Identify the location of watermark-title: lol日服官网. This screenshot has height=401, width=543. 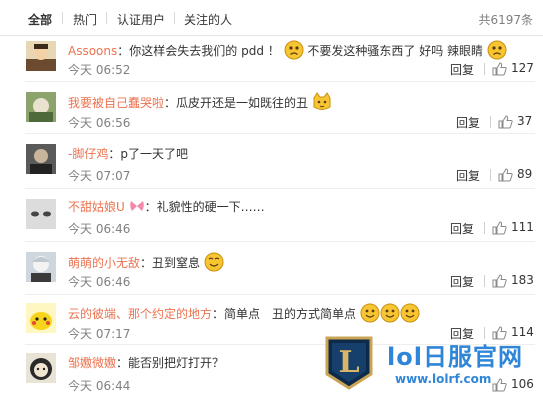
(455, 357).